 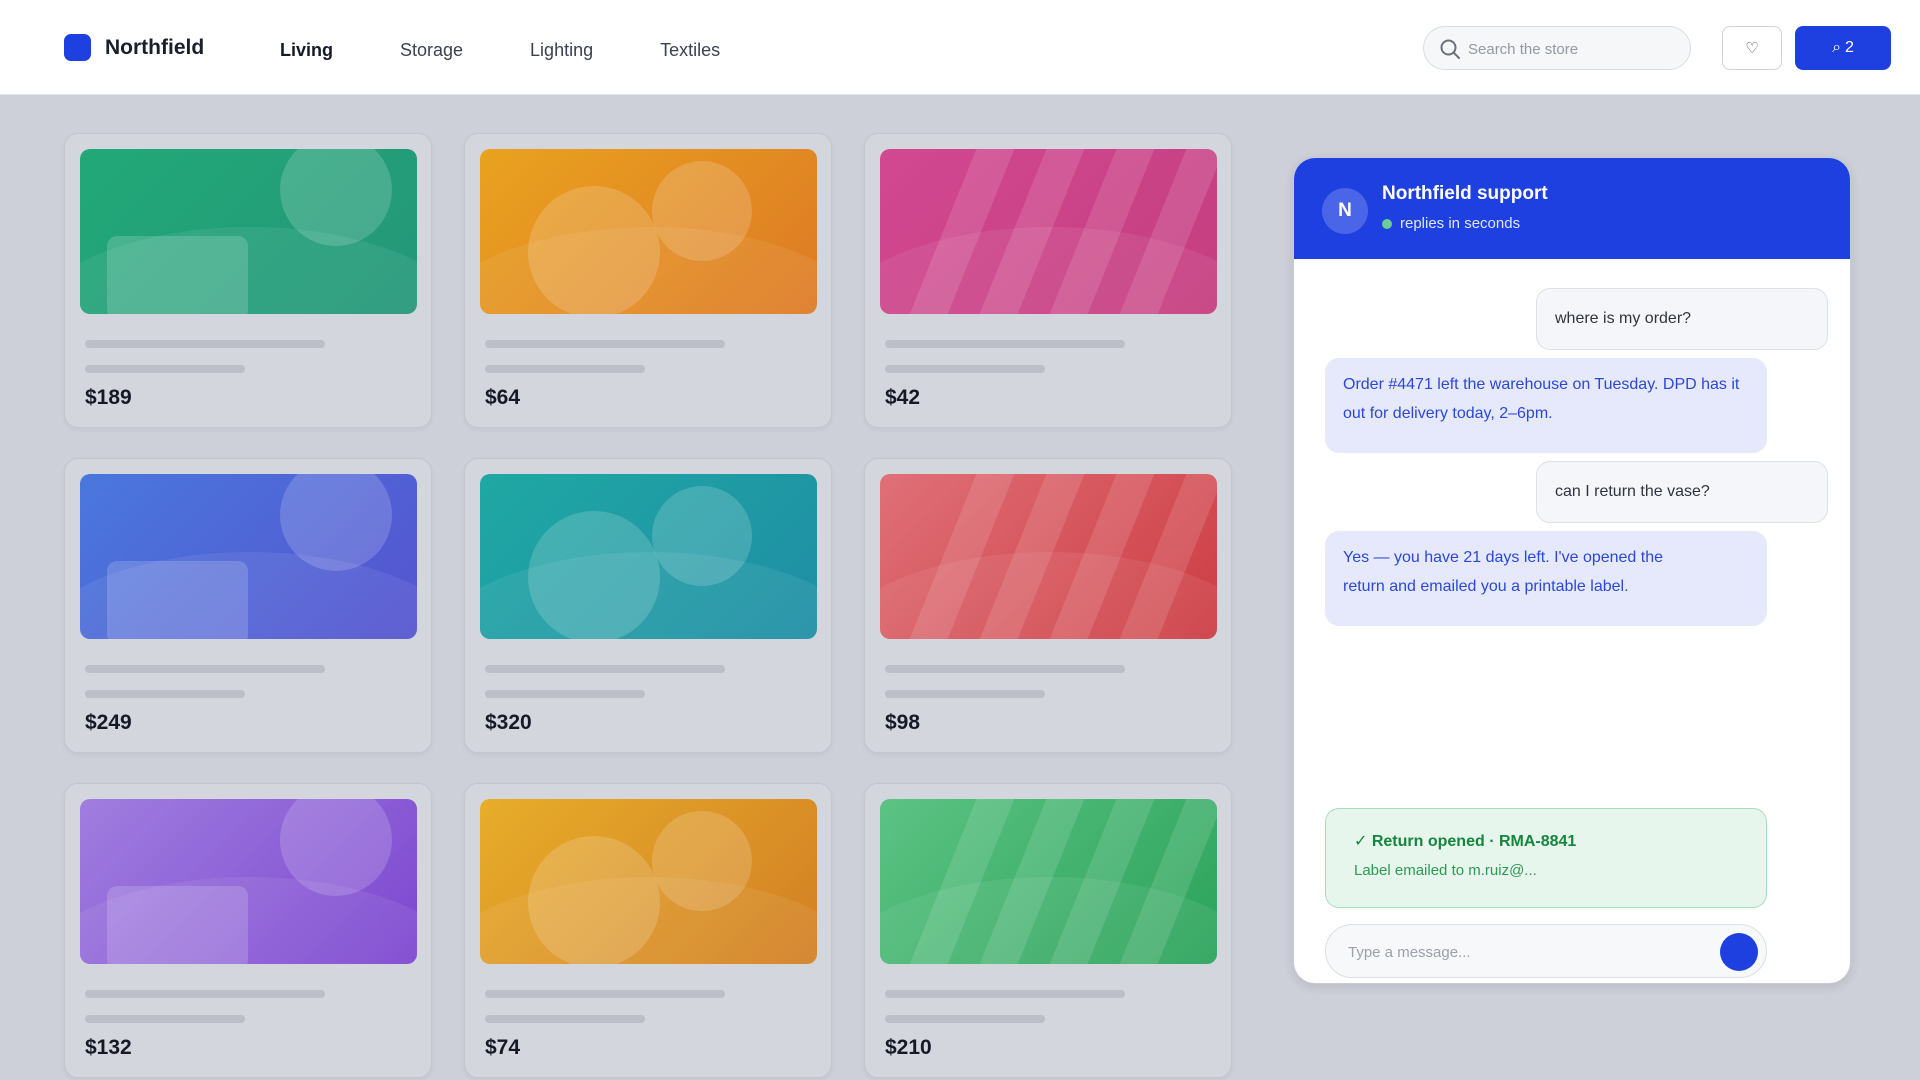 I want to click on search-box, so click(x=1557, y=48).